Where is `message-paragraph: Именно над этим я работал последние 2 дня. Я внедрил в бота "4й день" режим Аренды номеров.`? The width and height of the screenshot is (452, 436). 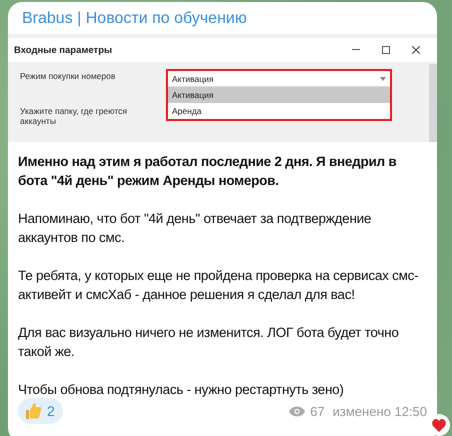 message-paragraph: Именно над этим я работал последние 2 дня. Я внедрил в бота "4й день" режим Аренды номеров. is located at coordinates (208, 171).